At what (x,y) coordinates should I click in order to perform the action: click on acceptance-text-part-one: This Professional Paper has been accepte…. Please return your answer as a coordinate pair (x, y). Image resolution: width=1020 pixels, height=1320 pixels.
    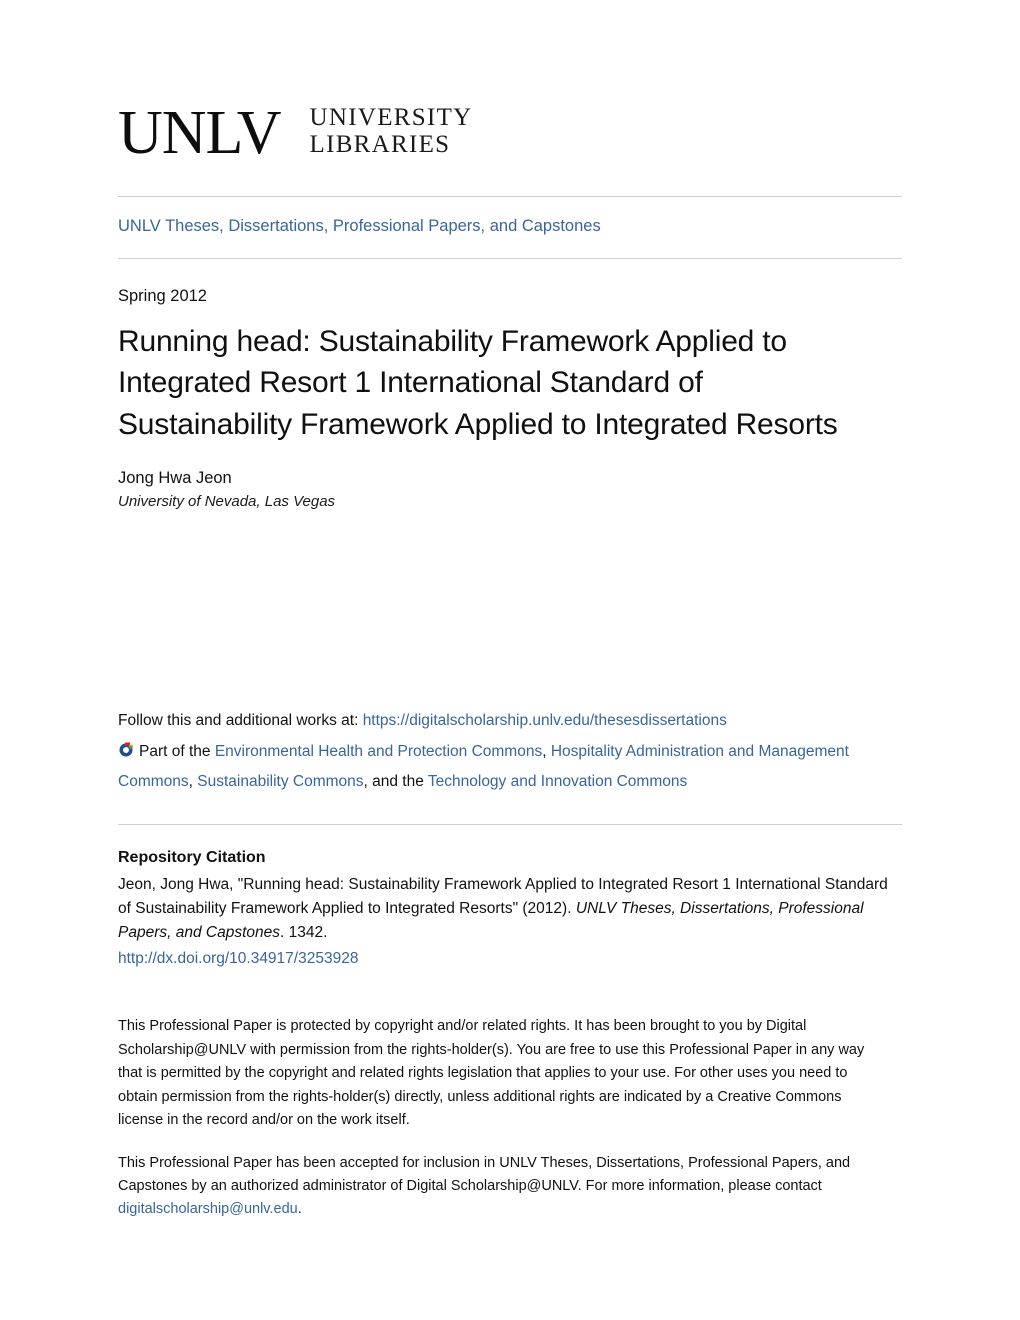
    Looking at the image, I should click on (484, 1174).